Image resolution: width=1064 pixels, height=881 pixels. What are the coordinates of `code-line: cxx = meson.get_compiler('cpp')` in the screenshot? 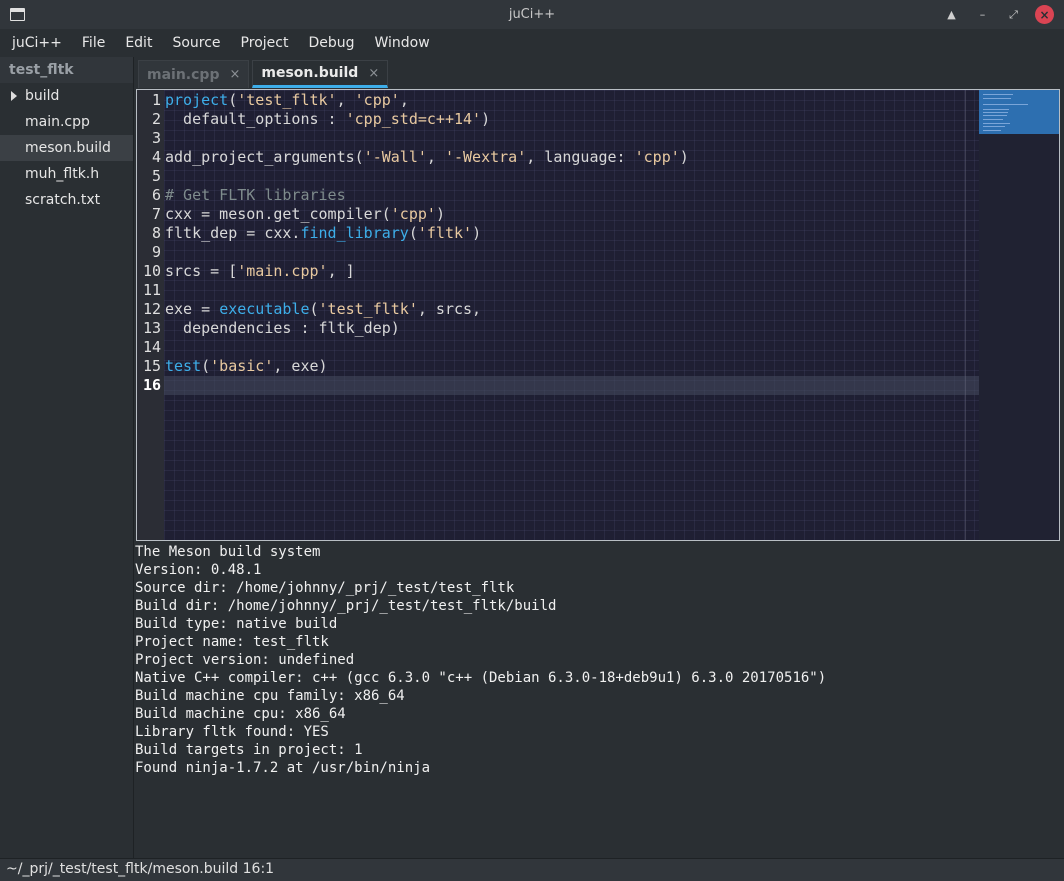 It's located at (571, 214).